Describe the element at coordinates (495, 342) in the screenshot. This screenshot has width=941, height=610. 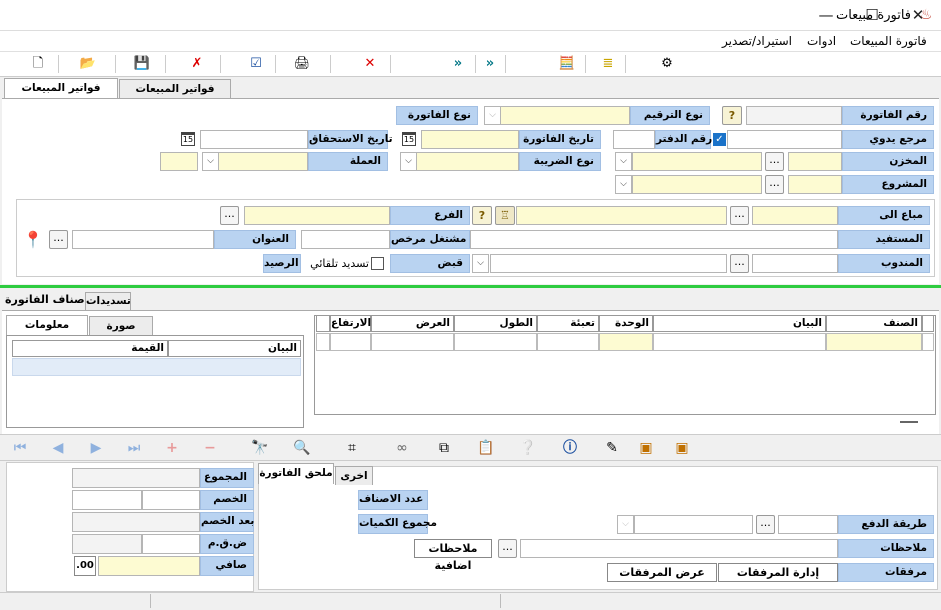
I see `cell-length` at that location.